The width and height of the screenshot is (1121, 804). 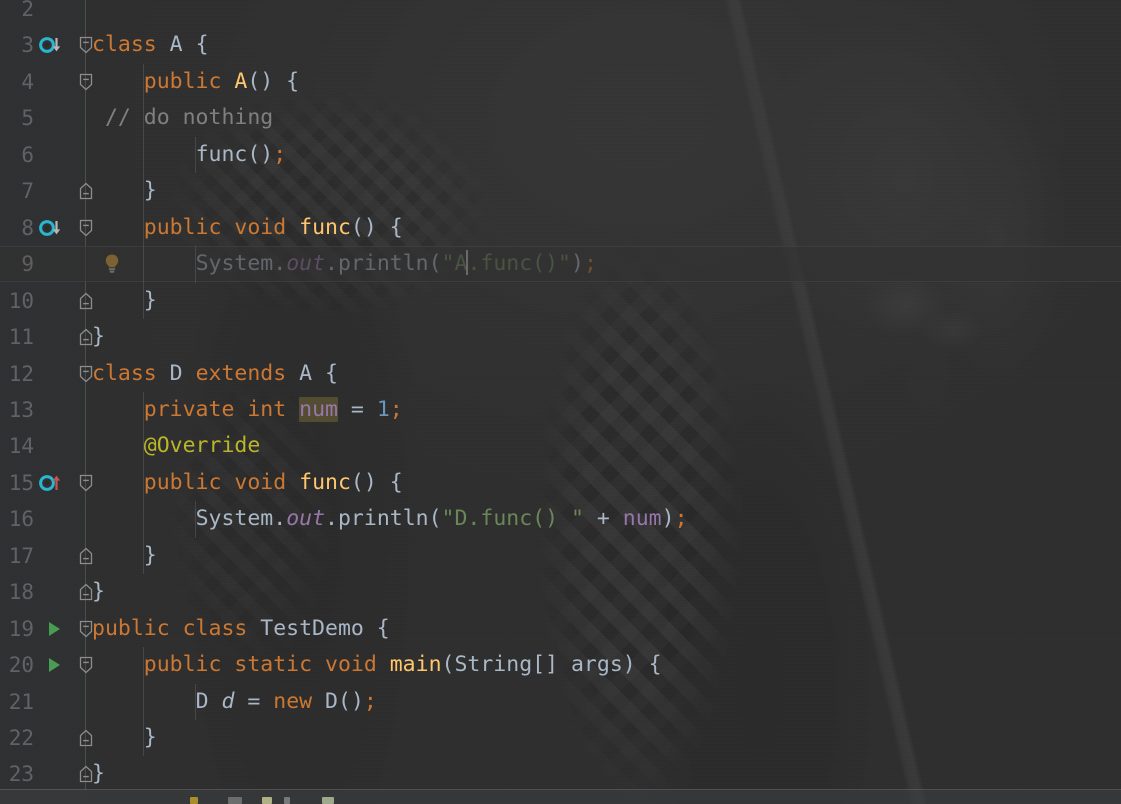 I want to click on line-number: 19, so click(x=17, y=629).